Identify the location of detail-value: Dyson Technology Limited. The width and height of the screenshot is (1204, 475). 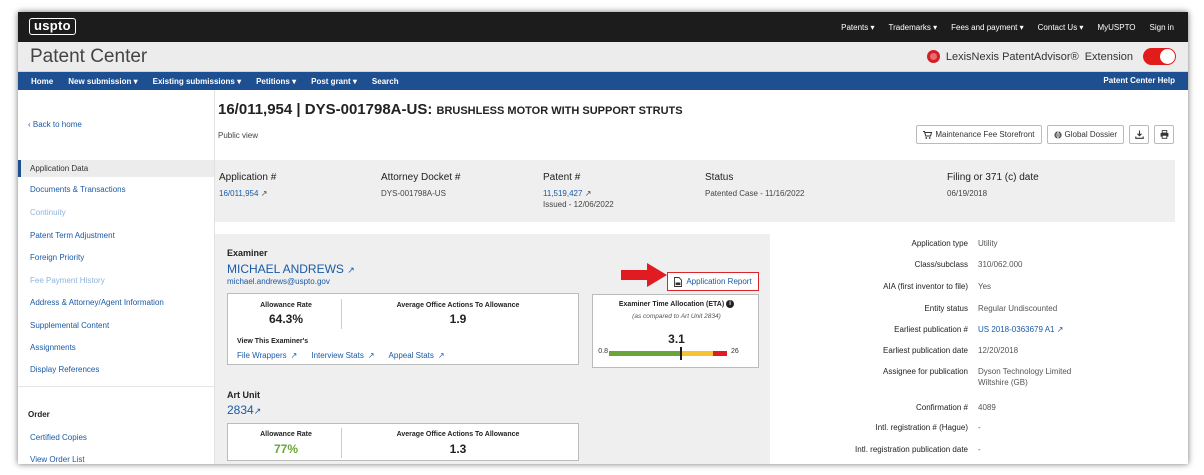
(1025, 371).